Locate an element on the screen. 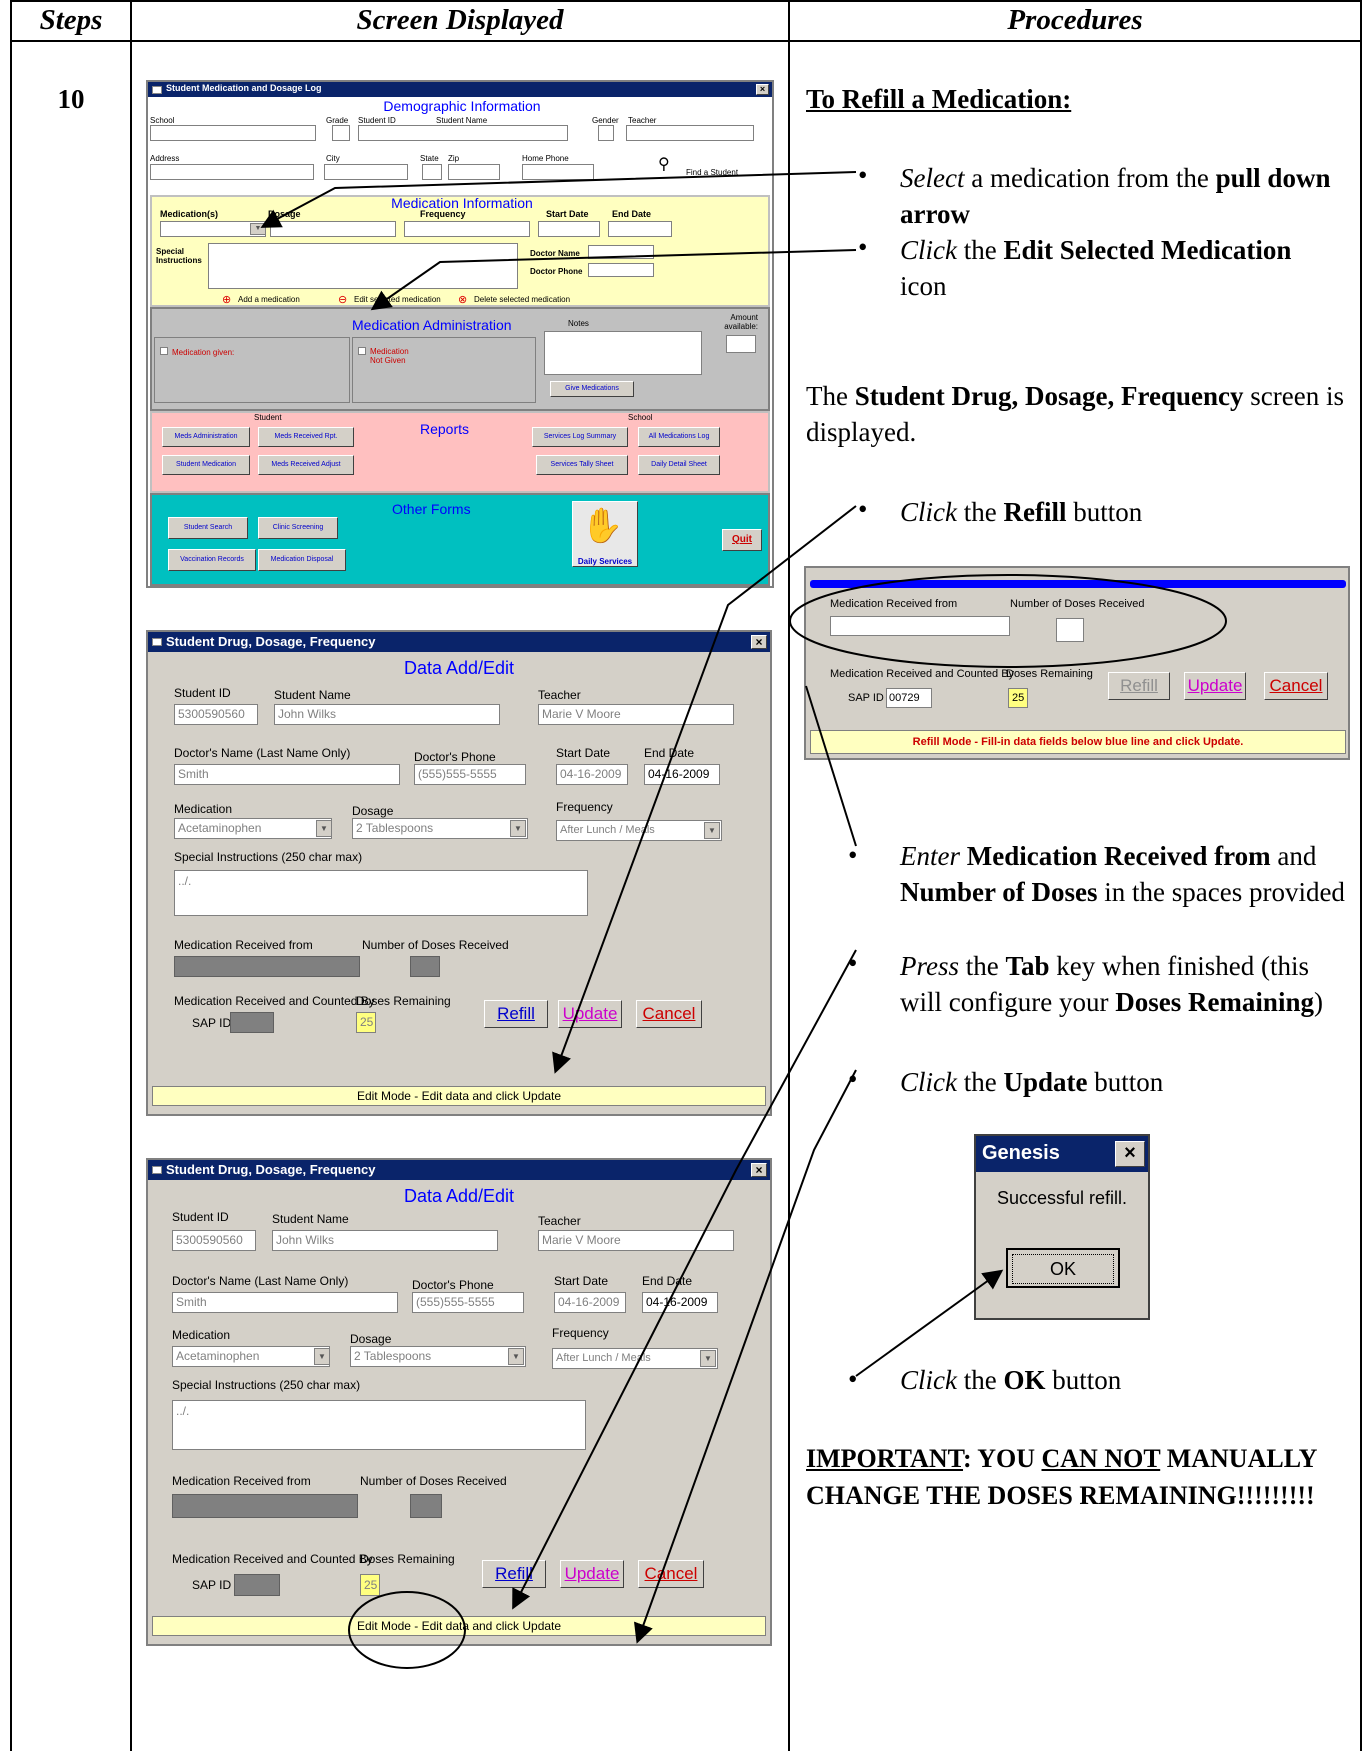 This screenshot has height=1751, width=1371. daily-services-button: ✋ Daily Services is located at coordinates (605, 534).